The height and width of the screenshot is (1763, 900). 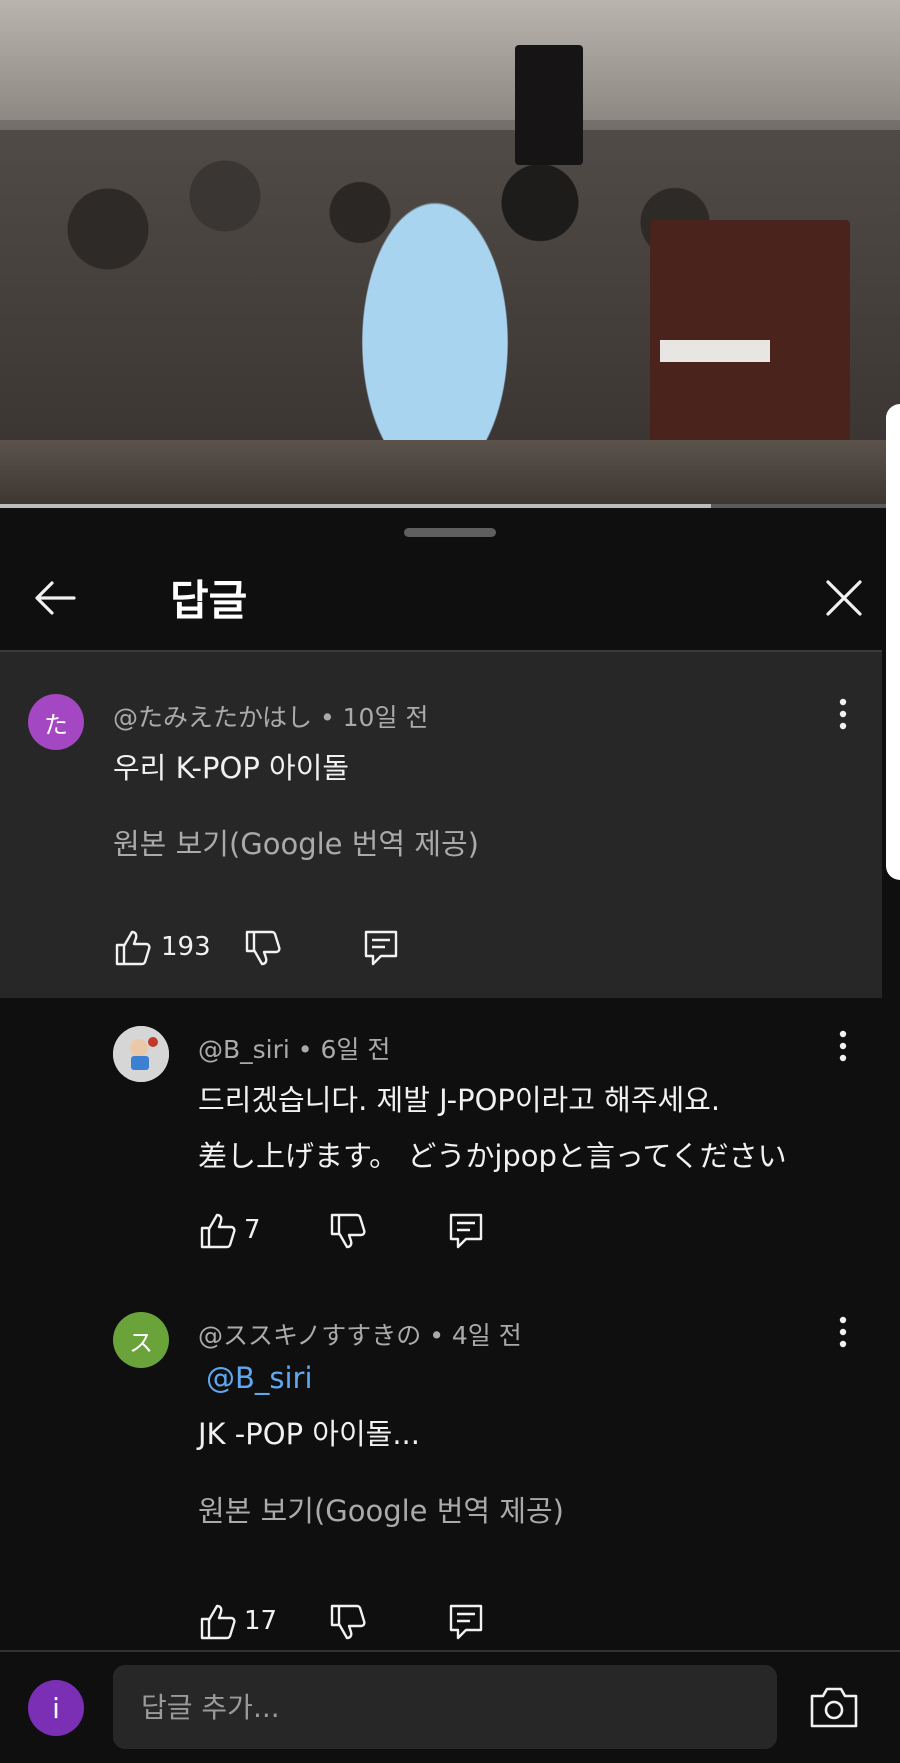 What do you see at coordinates (450, 60) in the screenshot?
I see `video-background-ceiling` at bounding box center [450, 60].